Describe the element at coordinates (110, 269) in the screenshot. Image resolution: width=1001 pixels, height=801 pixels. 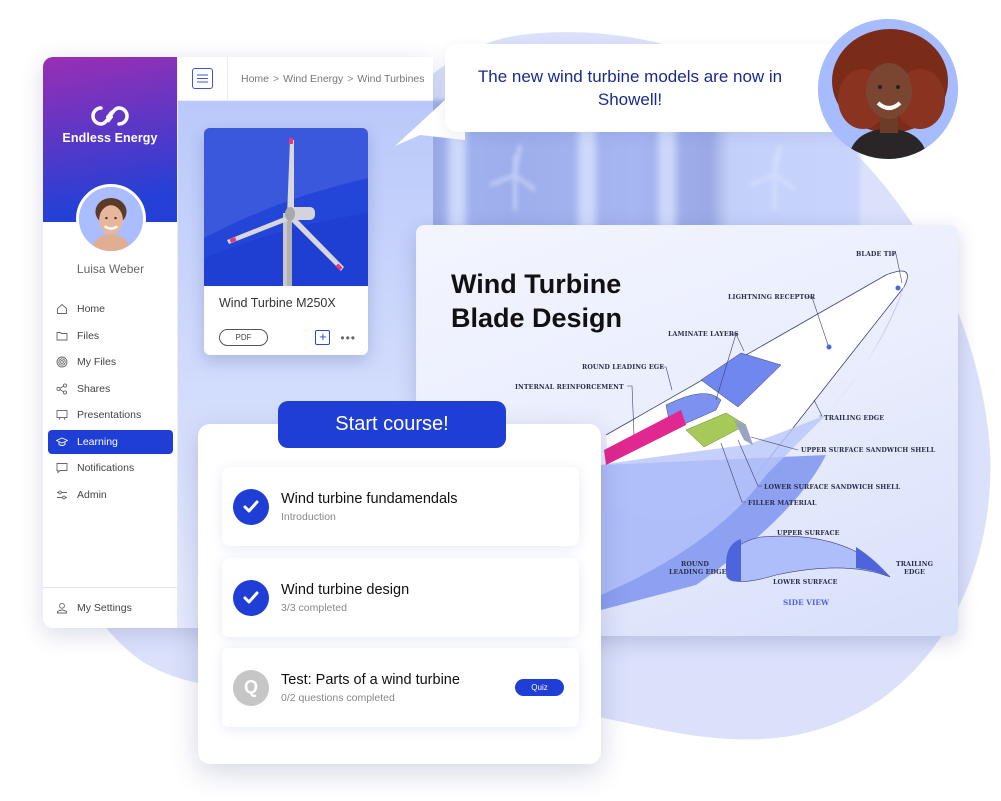
I see `user-name: Luisa Weber` at that location.